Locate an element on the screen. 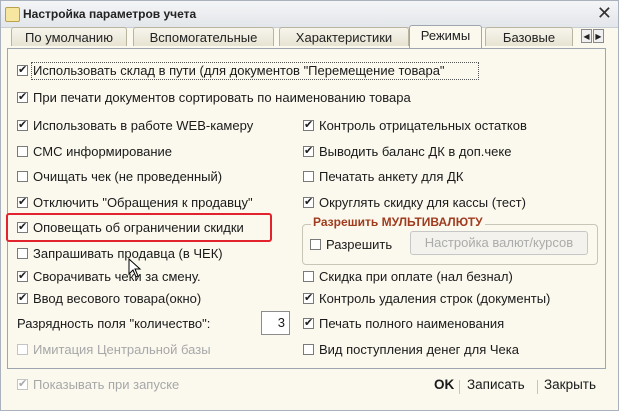 Image resolution: width=619 pixels, height=411 pixels. option-money-receipt-type: Вид поступления денег для Чека is located at coordinates (453, 351).